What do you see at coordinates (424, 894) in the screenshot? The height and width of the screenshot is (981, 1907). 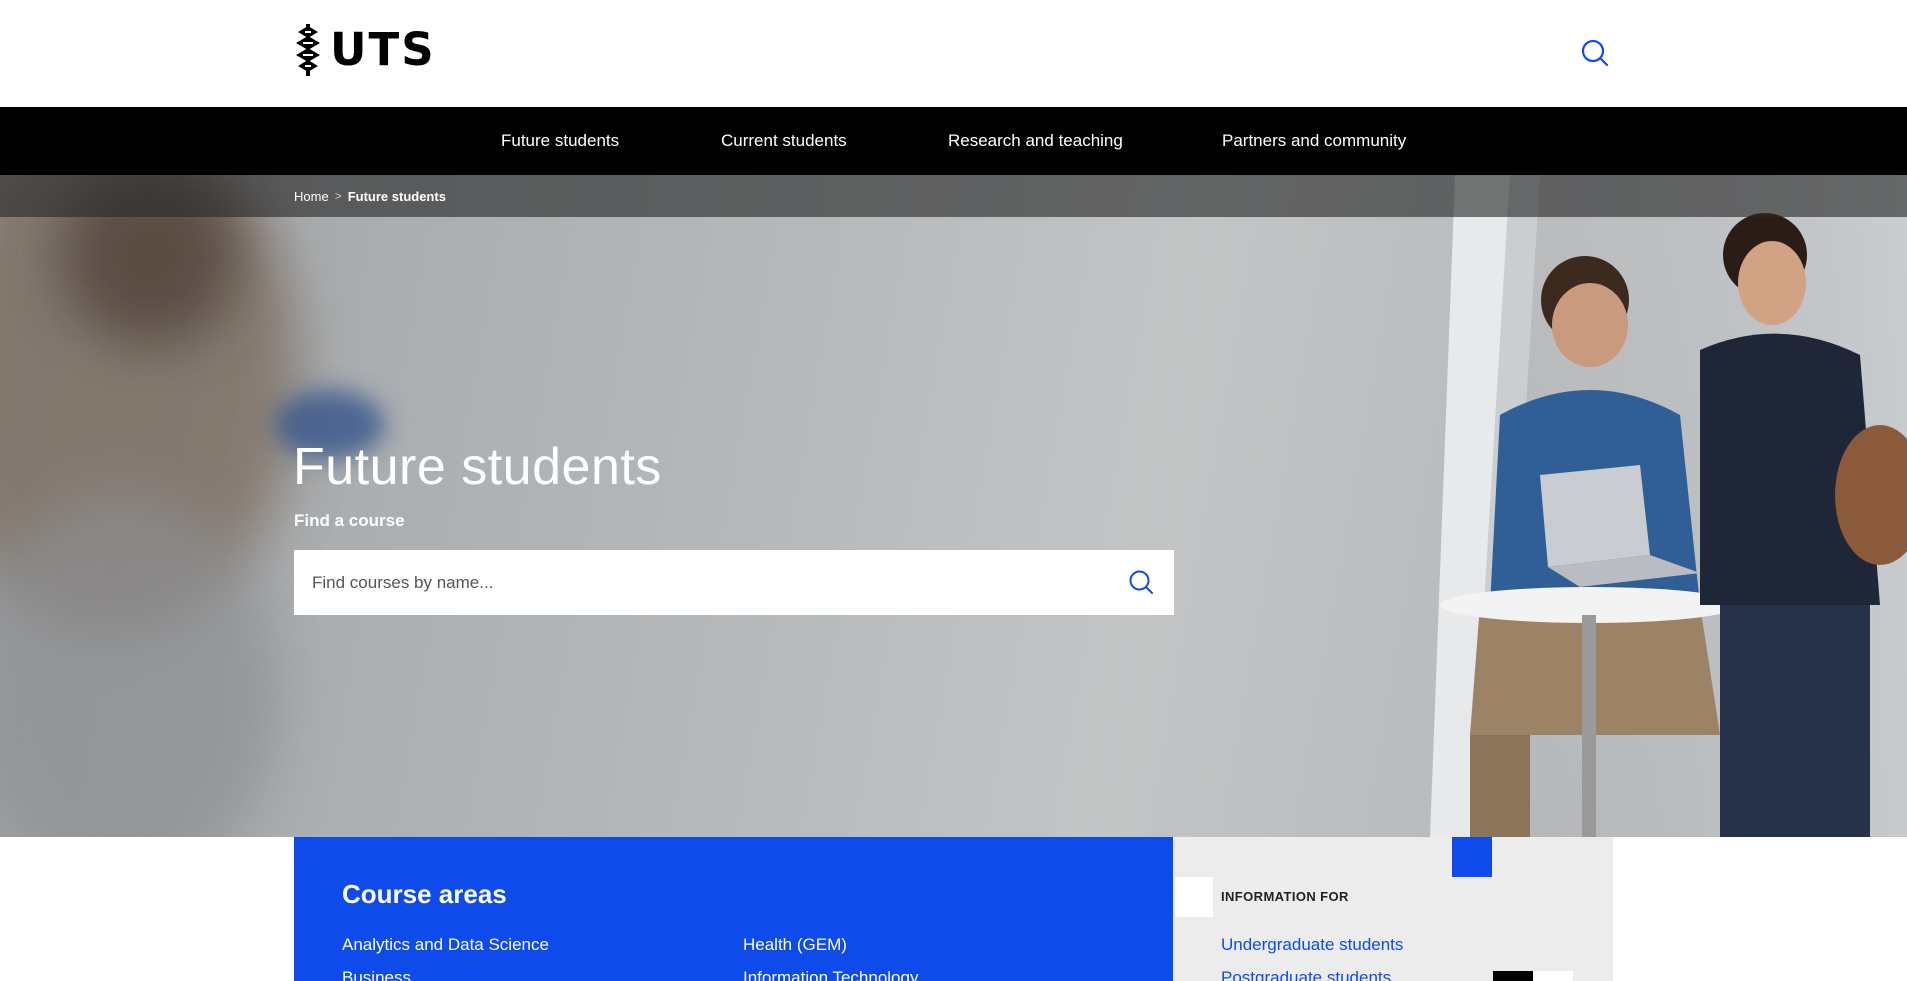 I see `course-areas-title: Course areas` at bounding box center [424, 894].